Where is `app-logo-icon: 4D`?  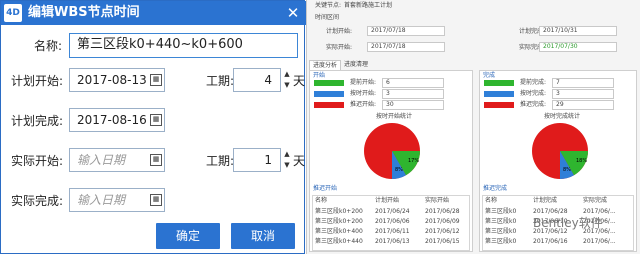
app-logo-icon: 4D is located at coordinates (13, 13).